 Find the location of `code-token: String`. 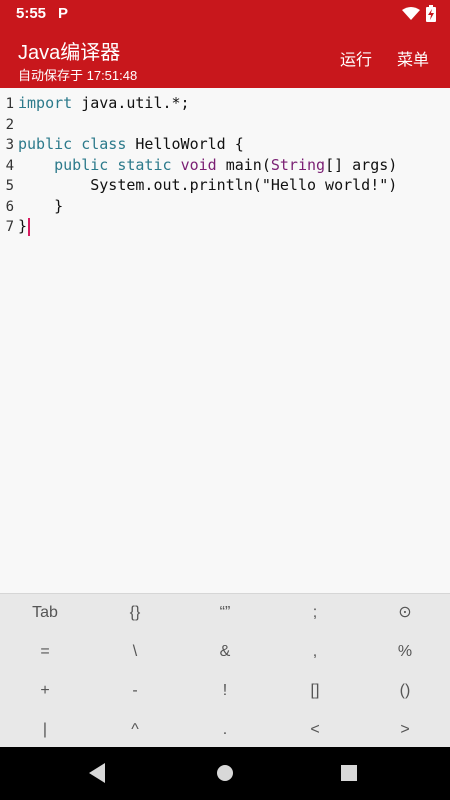

code-token: String is located at coordinates (298, 164).